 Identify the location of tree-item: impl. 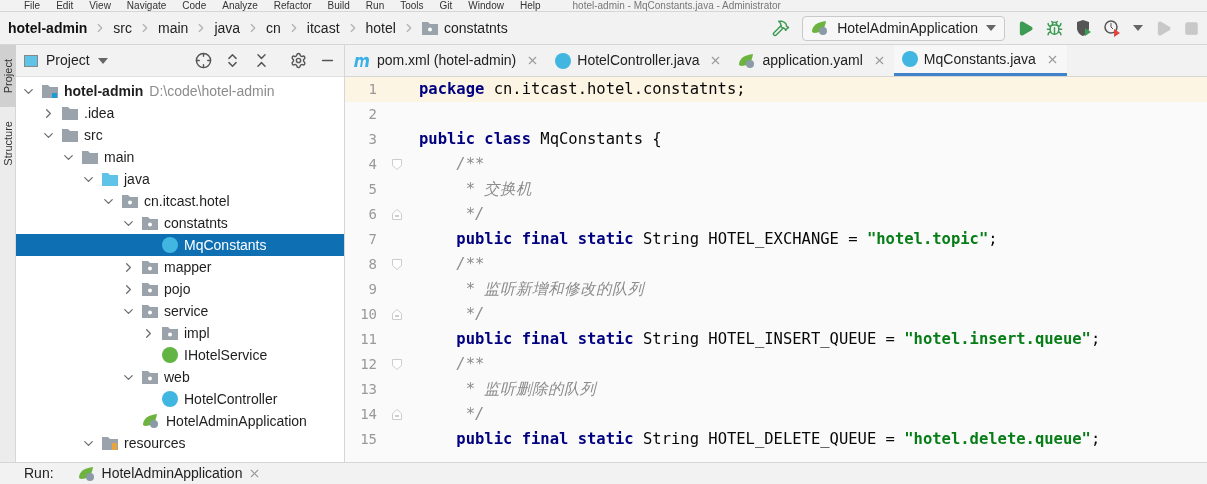
(180, 333).